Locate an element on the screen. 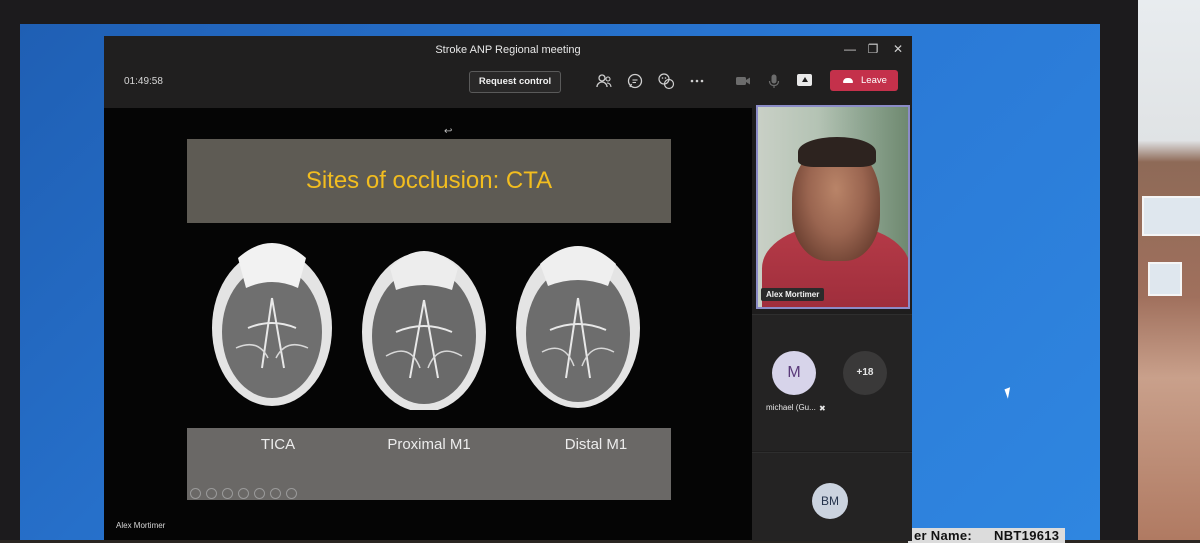  minimize-icon: — is located at coordinates (850, 49).